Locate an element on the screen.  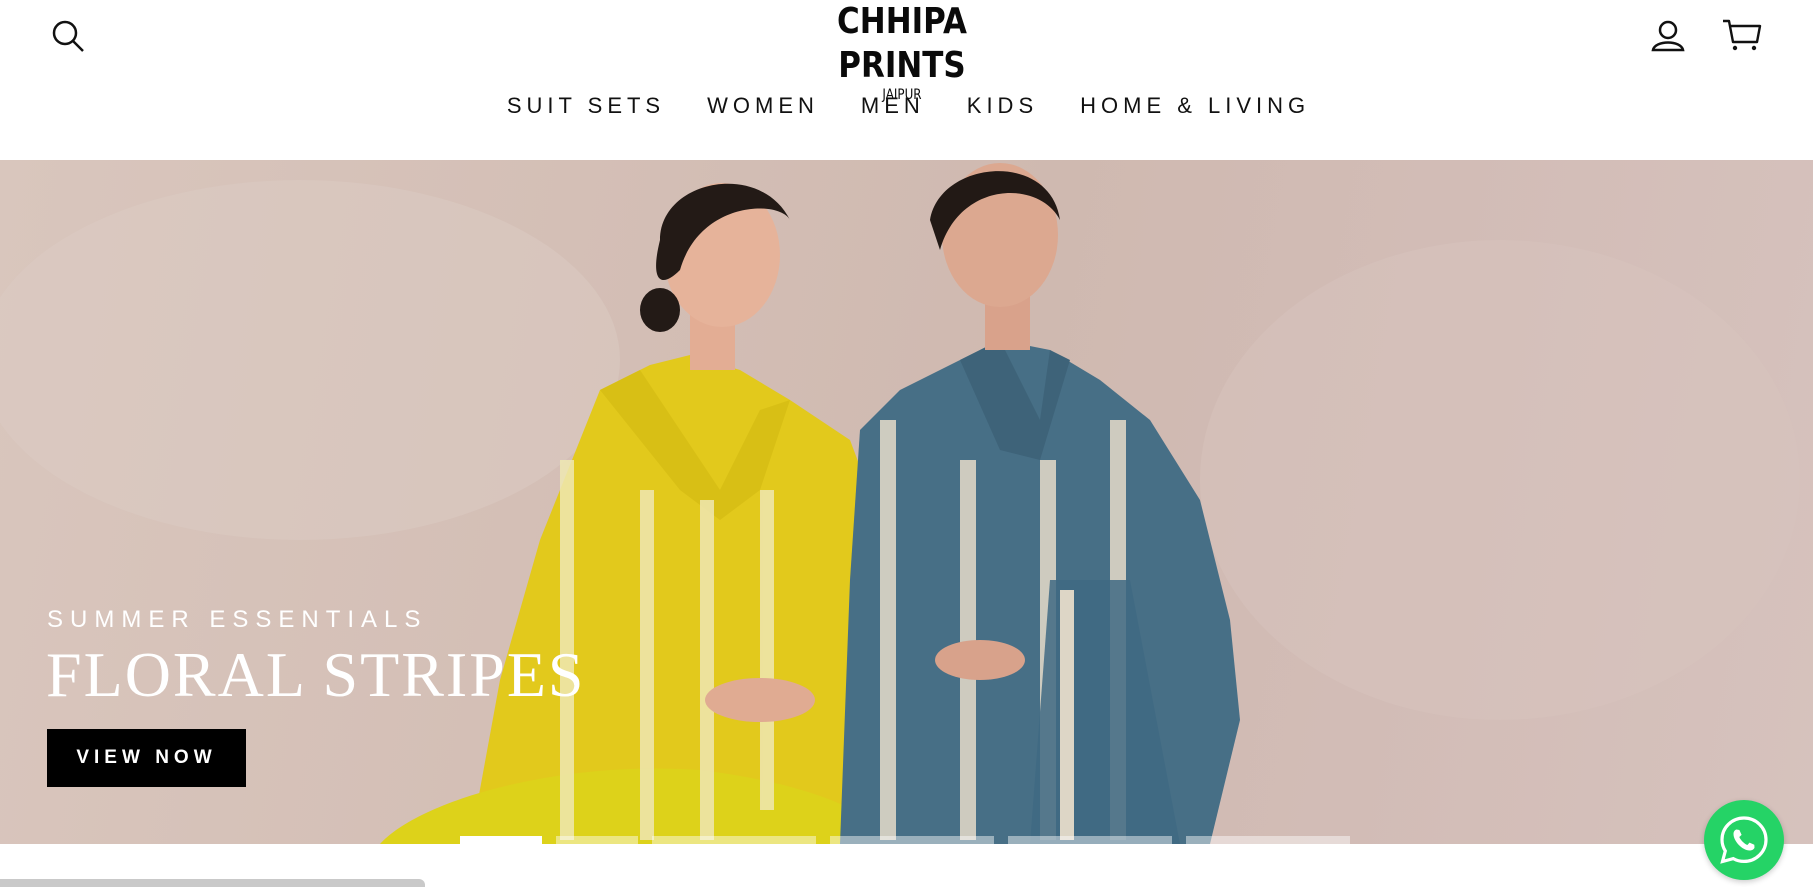
nav-item-women: WOMEN is located at coordinates (763, 106).